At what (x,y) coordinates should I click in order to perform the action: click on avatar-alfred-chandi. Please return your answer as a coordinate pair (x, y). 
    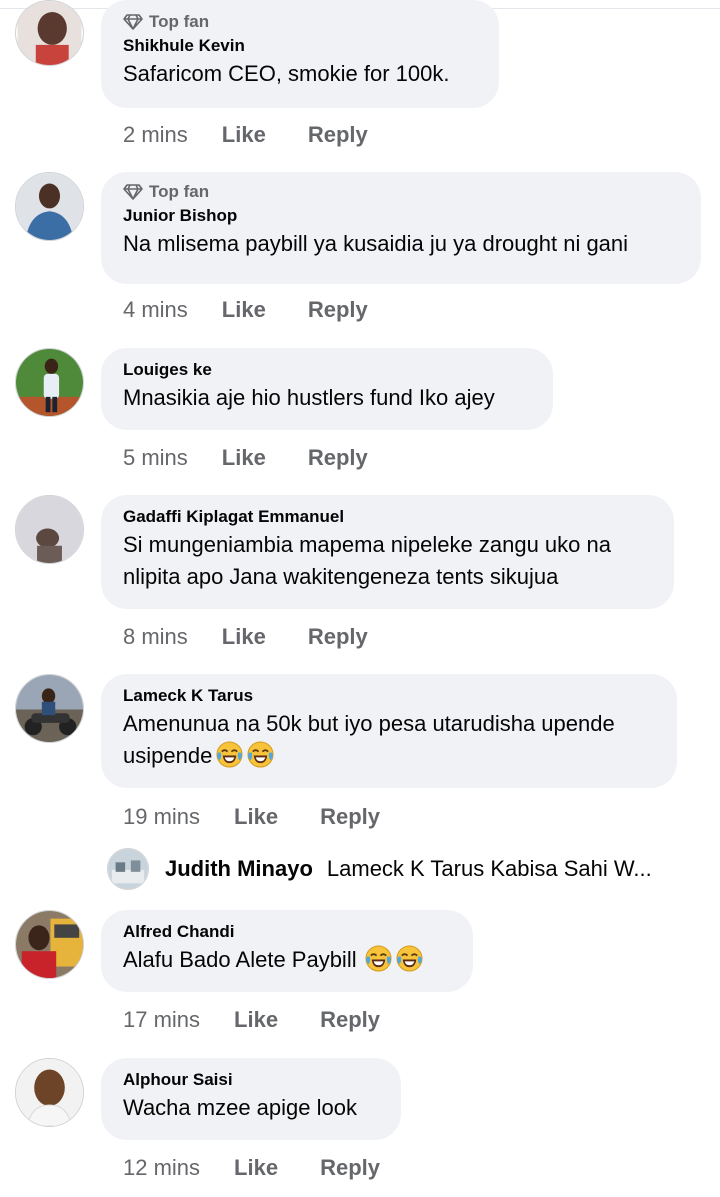
    Looking at the image, I should click on (49, 944).